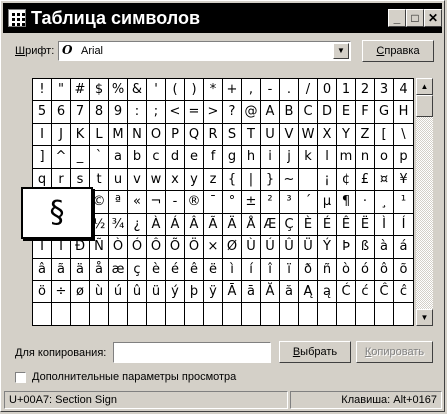 This screenshot has height=414, width=447. Describe the element at coordinates (308, 157) in the screenshot. I see `character-cell: k` at that location.